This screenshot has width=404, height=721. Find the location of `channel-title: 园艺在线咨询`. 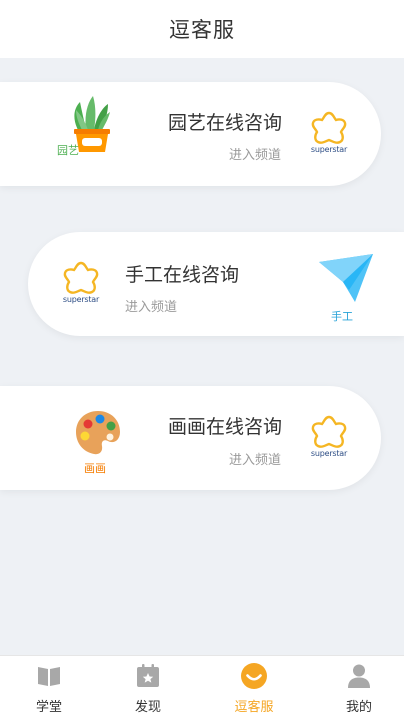

channel-title: 园艺在线咨询 is located at coordinates (225, 123).